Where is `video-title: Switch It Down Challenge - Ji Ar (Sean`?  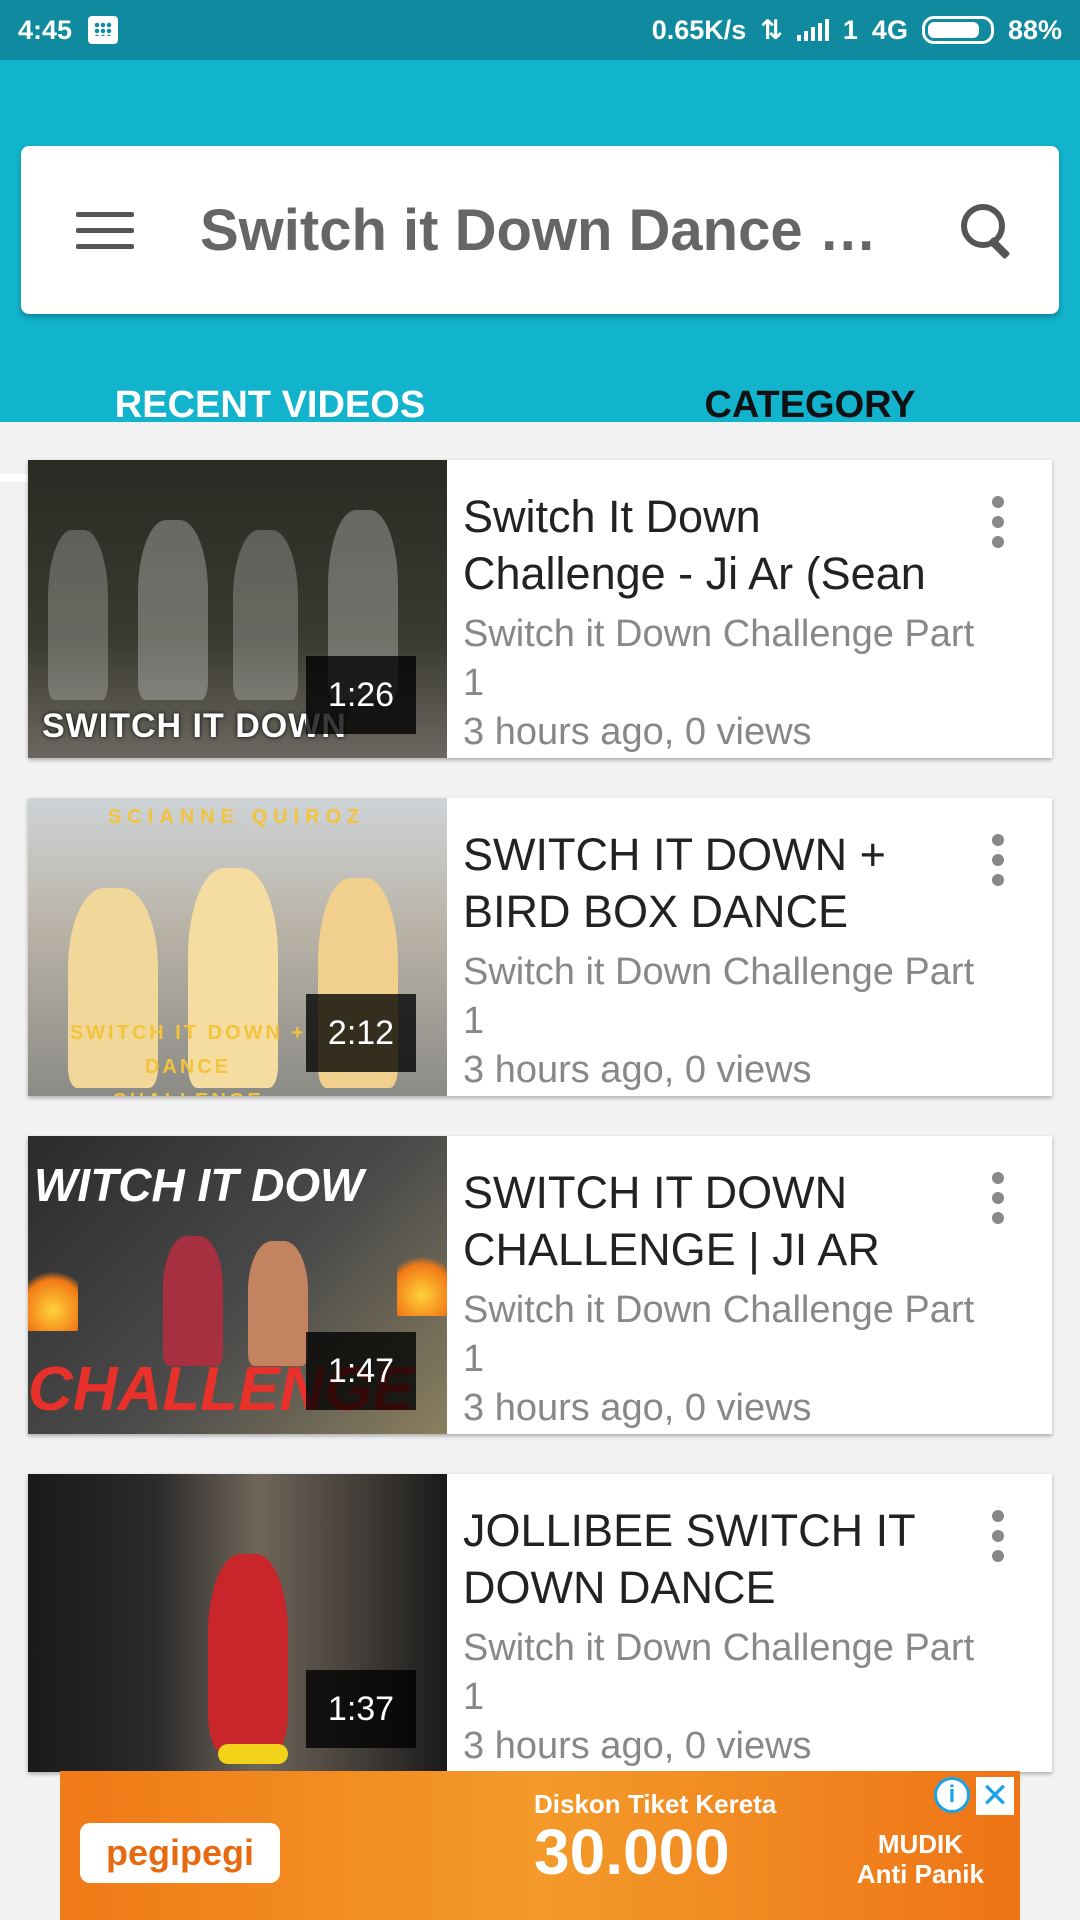
video-title: Switch It Down Challenge - Ji Ar (Sean is located at coordinates (694, 545).